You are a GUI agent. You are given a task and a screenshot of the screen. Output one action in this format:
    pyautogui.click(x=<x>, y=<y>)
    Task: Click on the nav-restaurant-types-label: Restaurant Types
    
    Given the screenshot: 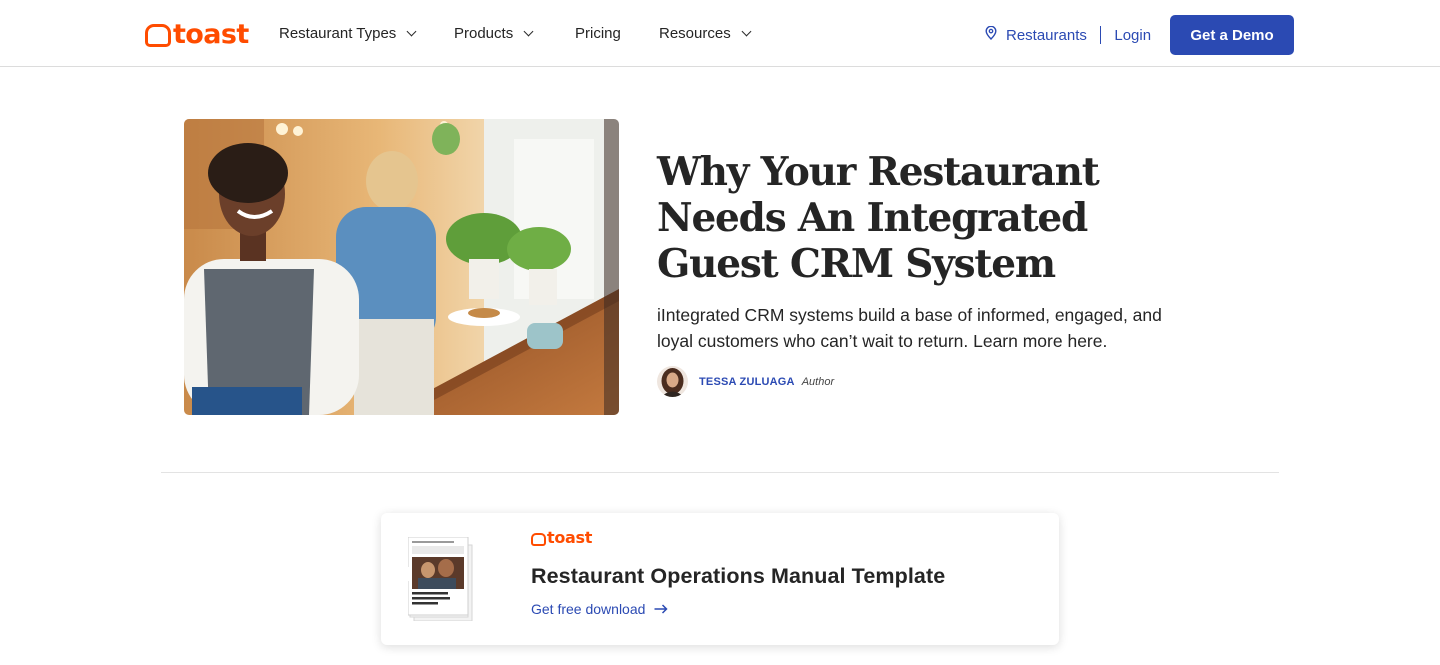 What is the action you would take?
    pyautogui.click(x=338, y=33)
    